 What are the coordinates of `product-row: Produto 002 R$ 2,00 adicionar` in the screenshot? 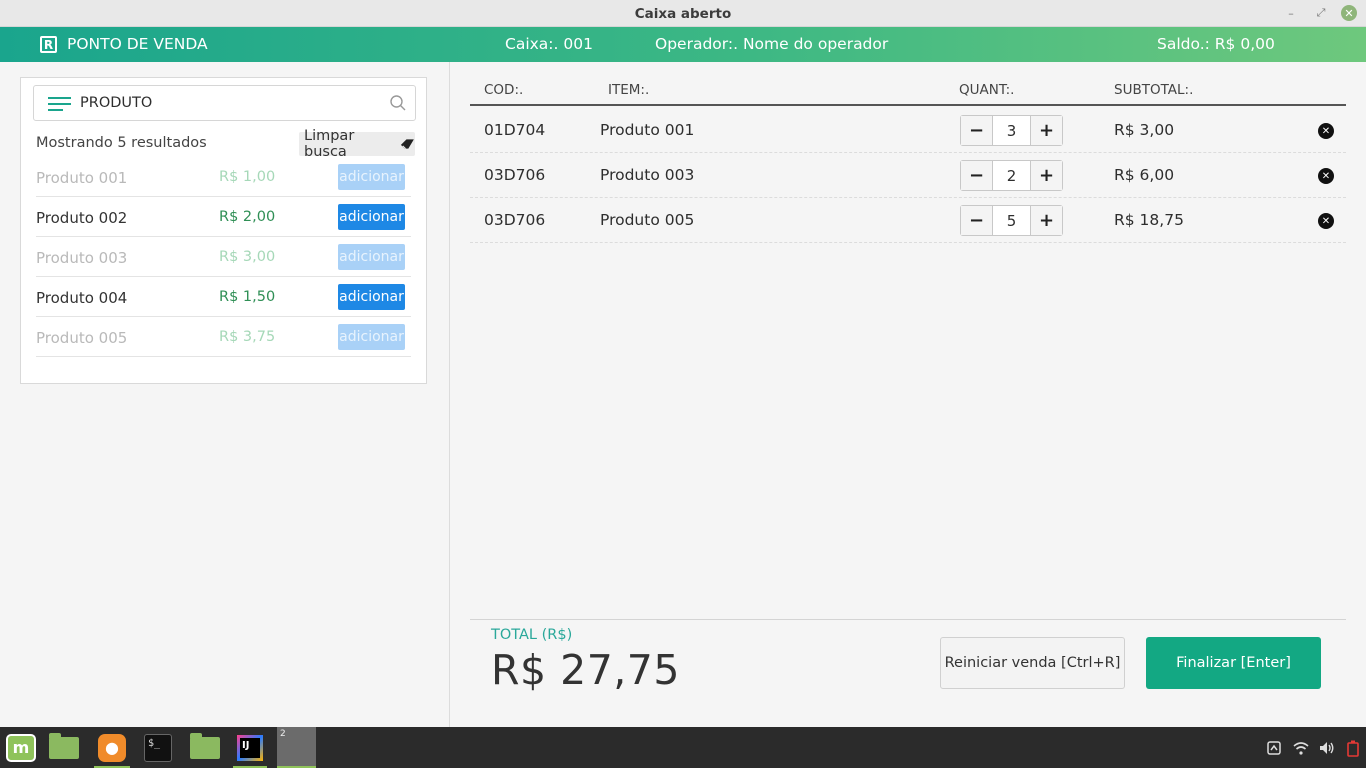 It's located at (223, 217).